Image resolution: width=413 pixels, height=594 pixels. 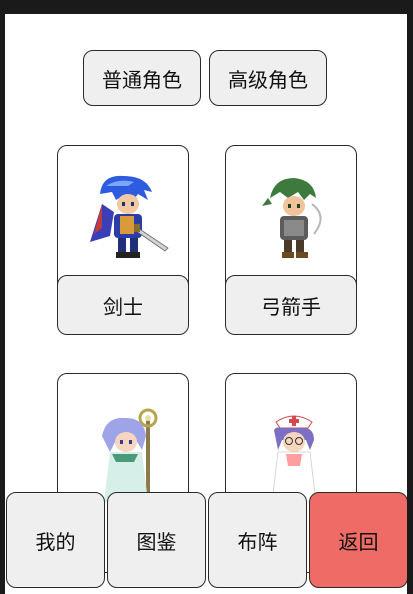 I want to click on nurse-sprite-icon, so click(x=294, y=458).